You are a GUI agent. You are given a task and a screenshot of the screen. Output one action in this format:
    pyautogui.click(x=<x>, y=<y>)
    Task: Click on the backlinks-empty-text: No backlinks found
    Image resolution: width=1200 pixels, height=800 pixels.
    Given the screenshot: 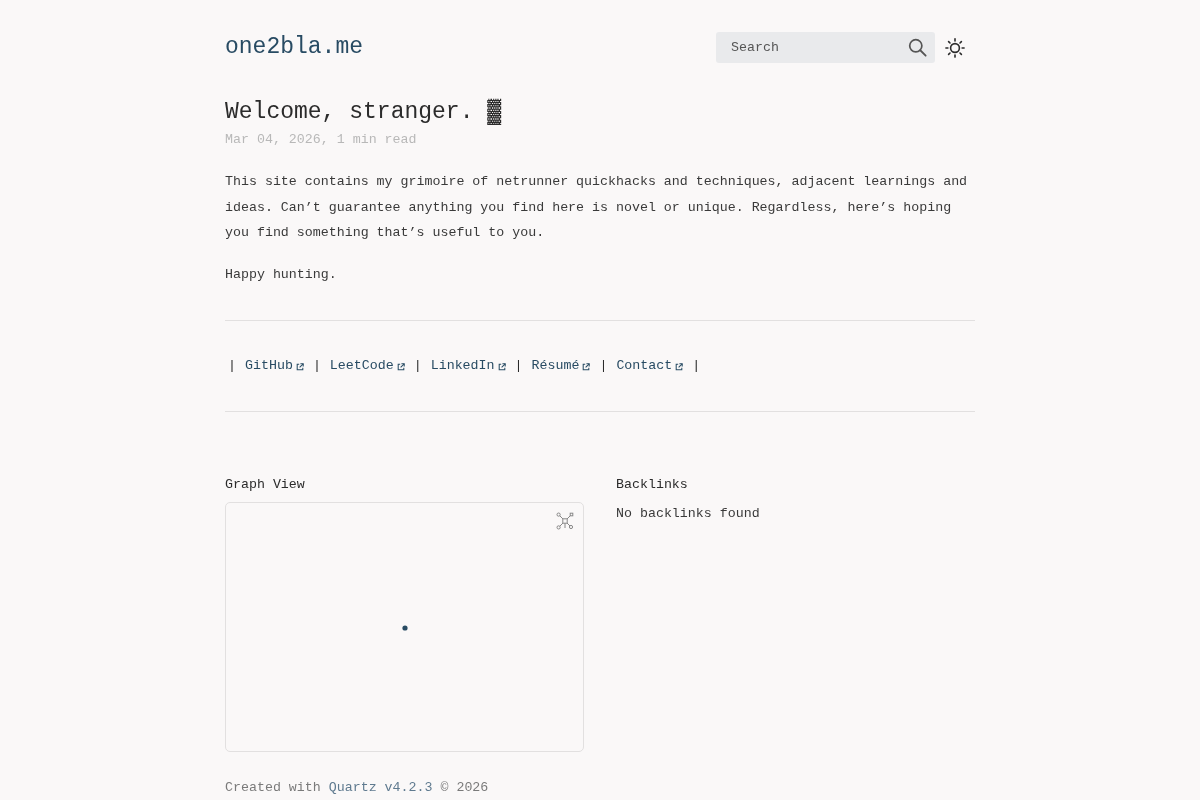 What is the action you would take?
    pyautogui.click(x=688, y=514)
    